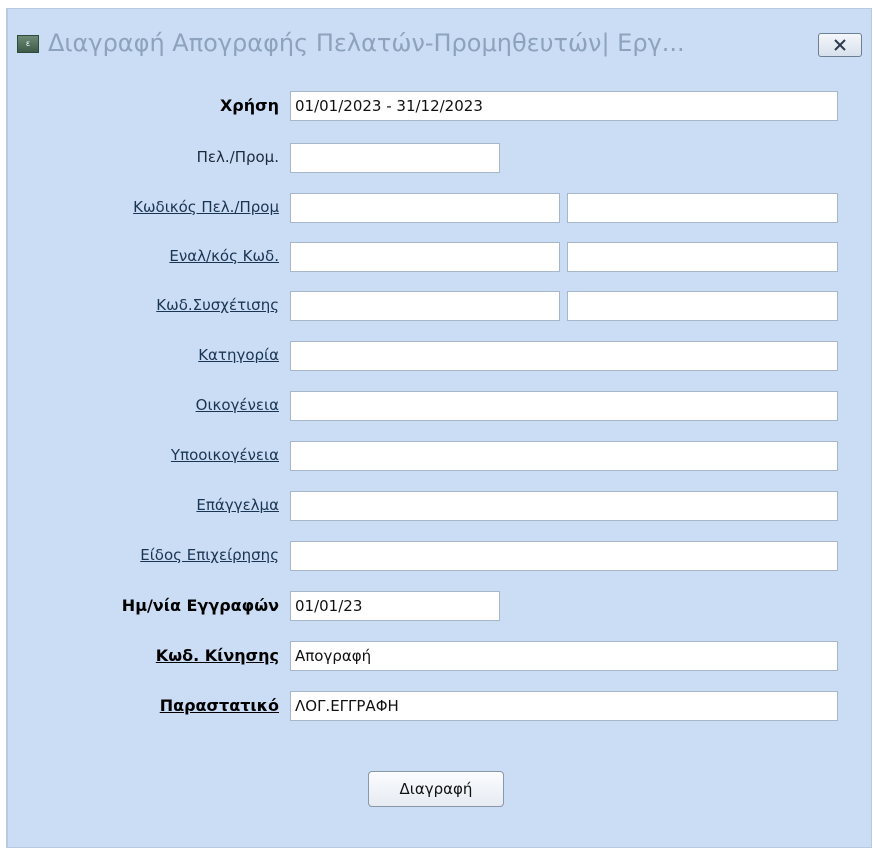 The height and width of the screenshot is (852, 873). I want to click on kodikos-to-input, so click(702, 208).